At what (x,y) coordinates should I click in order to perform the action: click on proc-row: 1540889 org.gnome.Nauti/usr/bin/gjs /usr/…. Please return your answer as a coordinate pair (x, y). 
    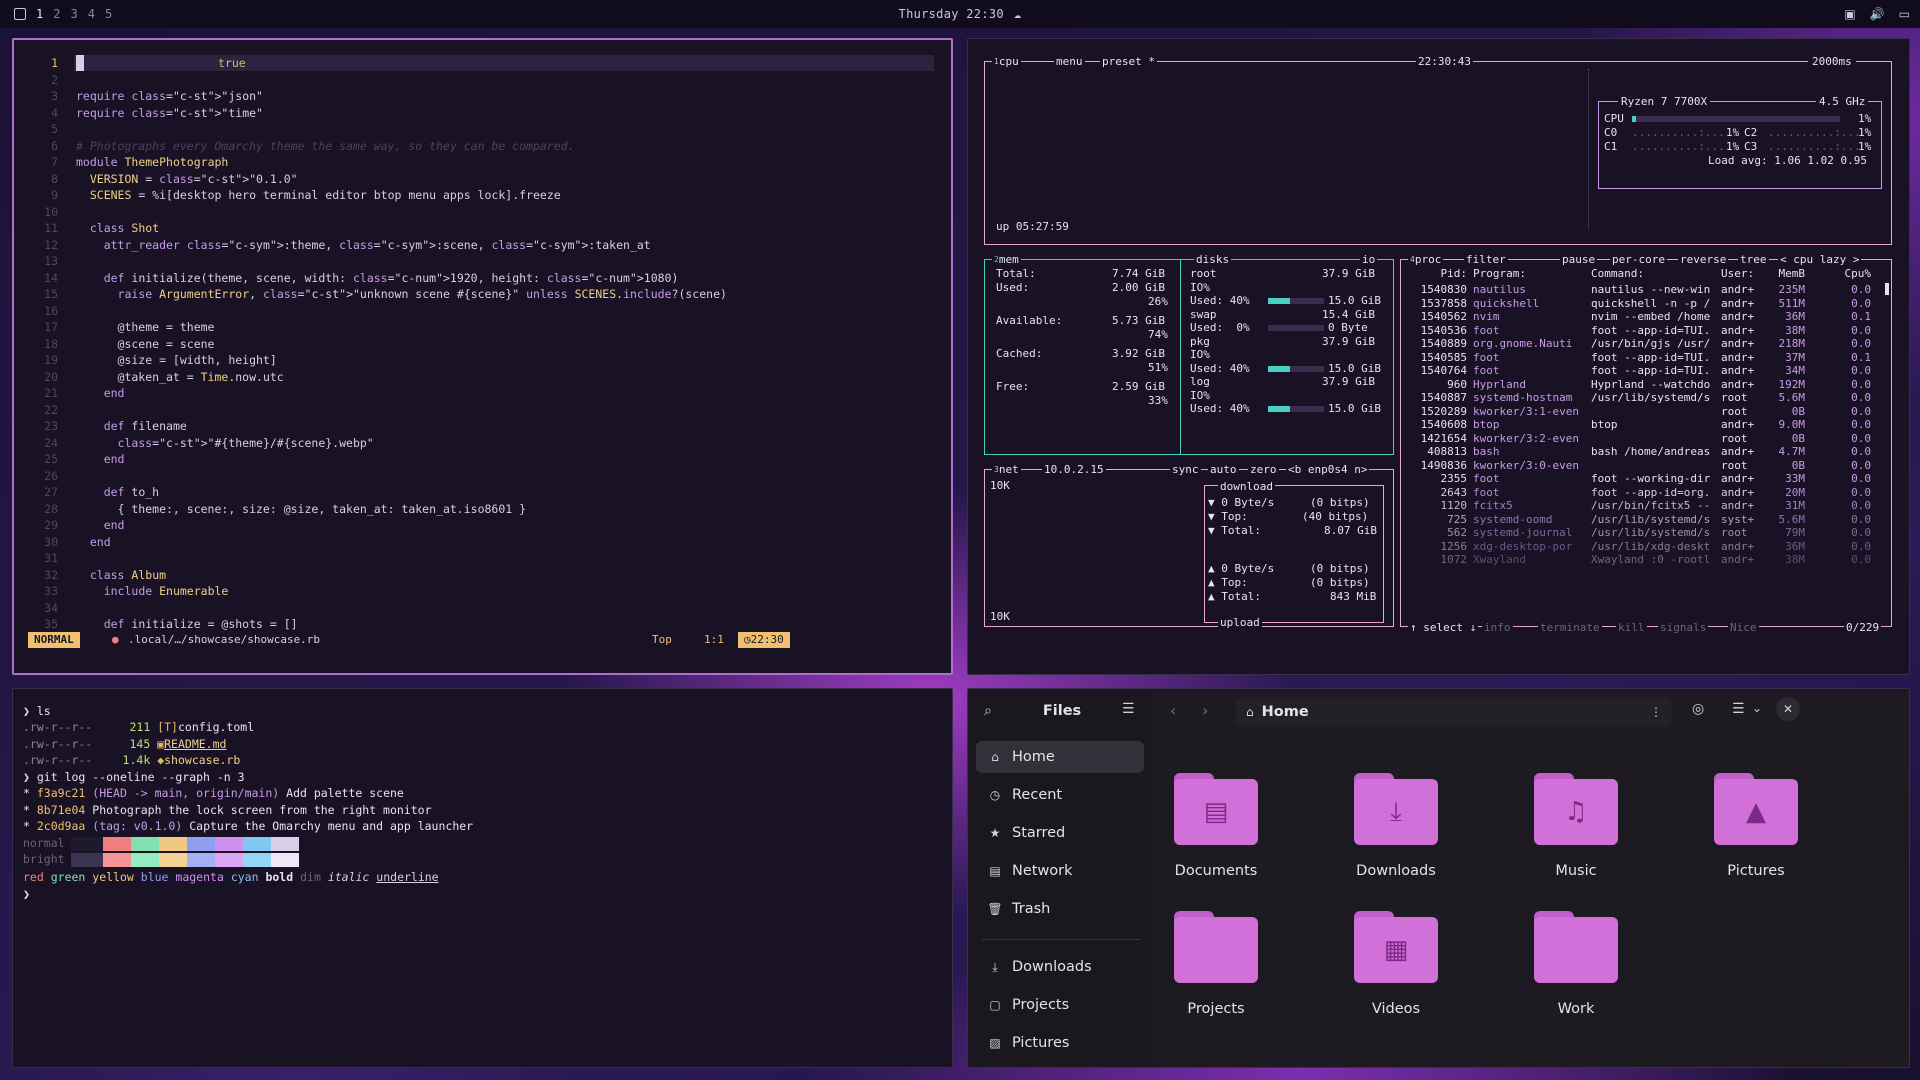
    Looking at the image, I should click on (1645, 343).